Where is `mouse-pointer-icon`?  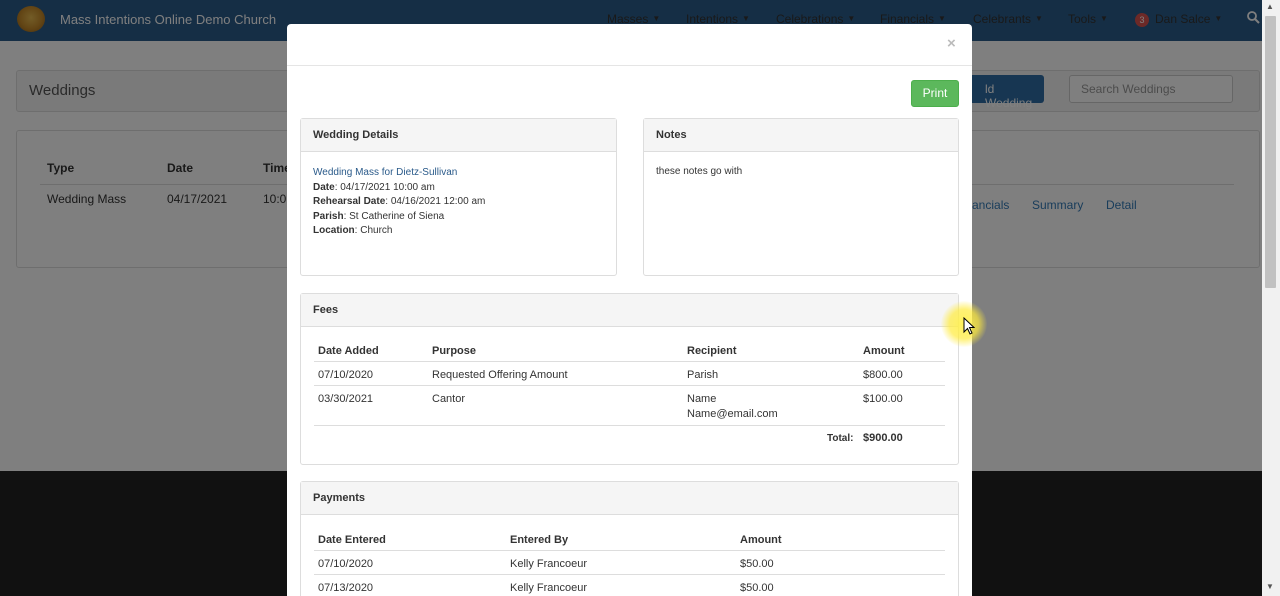
mouse-pointer-icon is located at coordinates (969, 326).